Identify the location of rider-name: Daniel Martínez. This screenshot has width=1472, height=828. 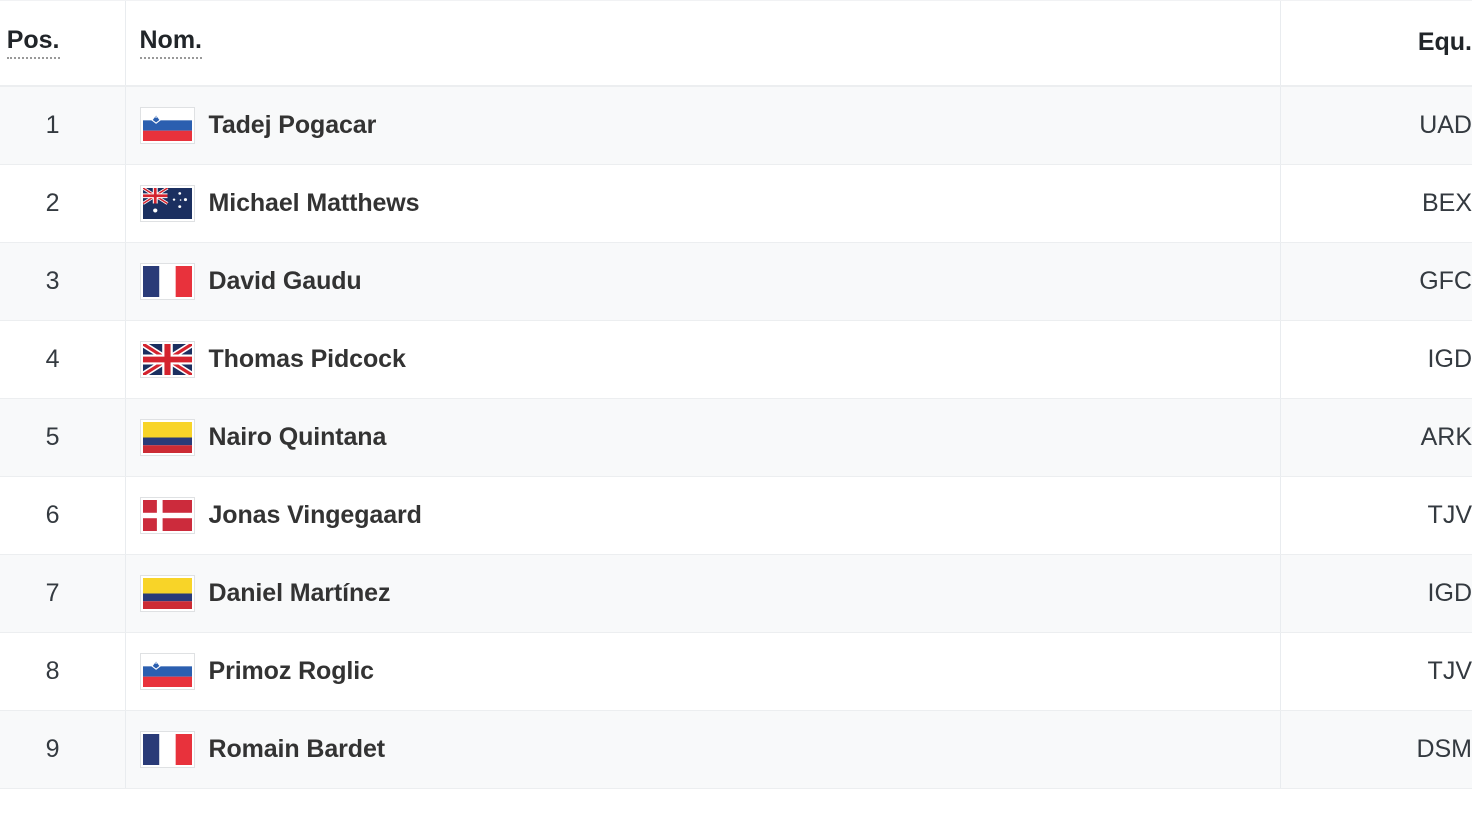
(299, 592).